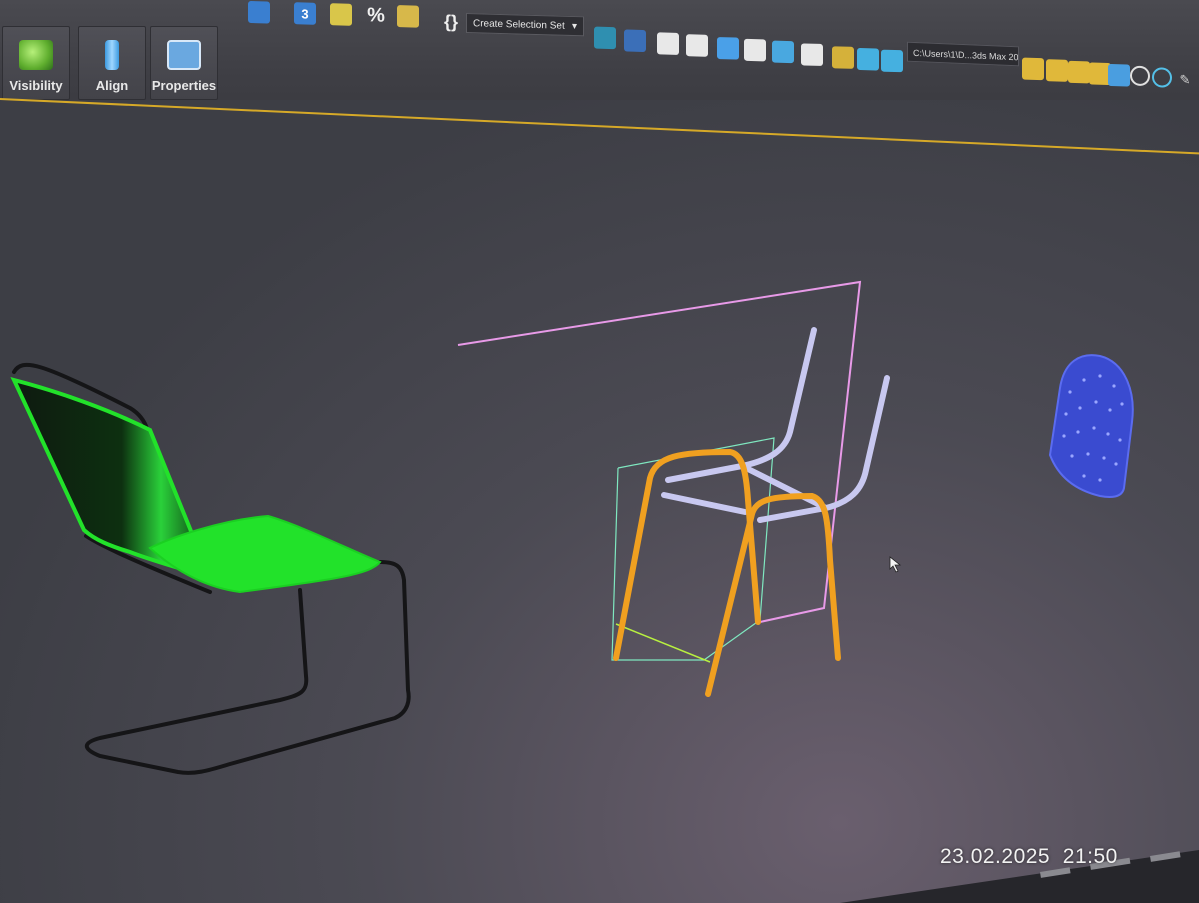  I want to click on bbox-green-diagonal, so click(663, 643).